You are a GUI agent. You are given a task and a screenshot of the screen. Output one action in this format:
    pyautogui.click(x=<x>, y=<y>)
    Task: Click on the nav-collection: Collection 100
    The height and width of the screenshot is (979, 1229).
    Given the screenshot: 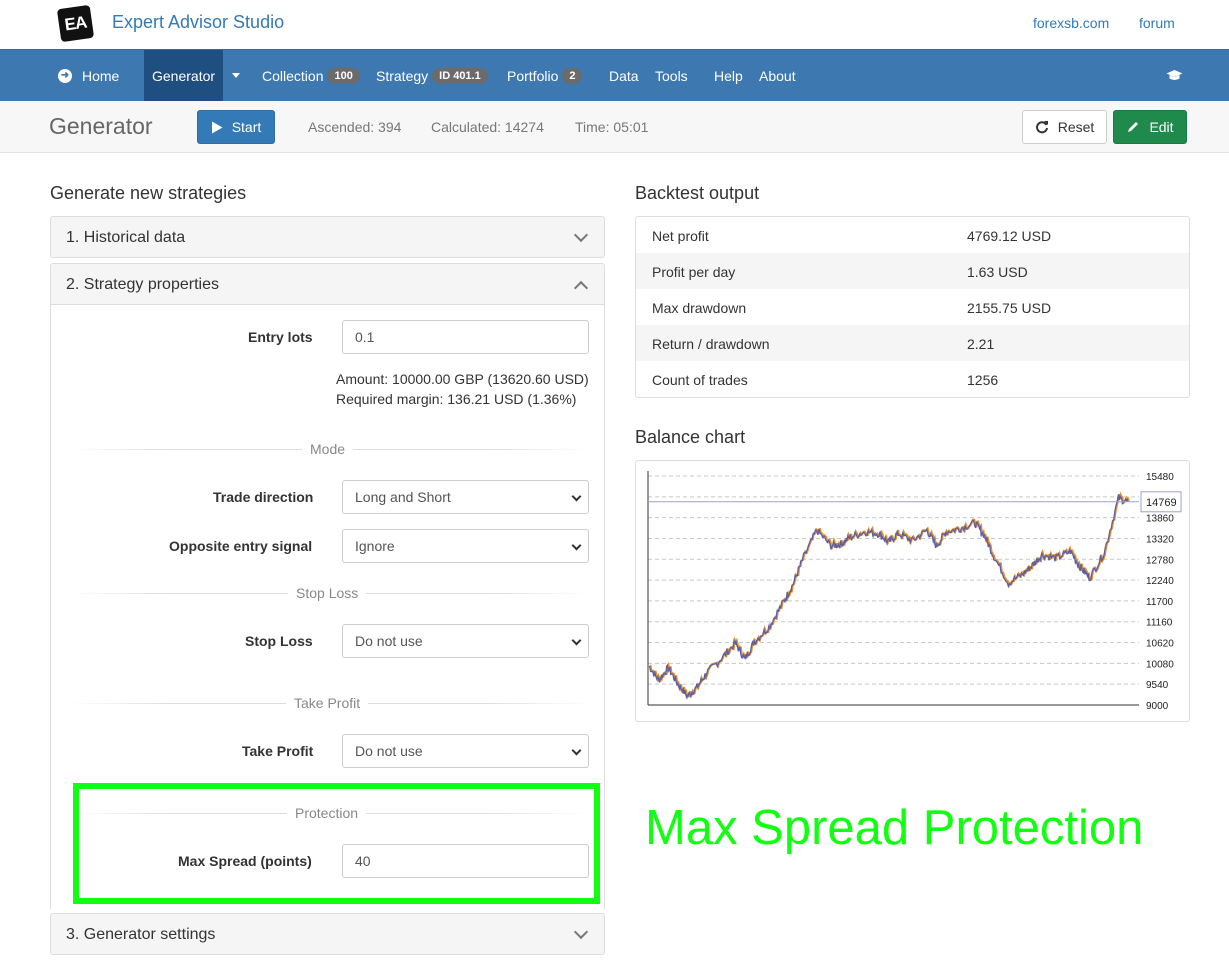 What is the action you would take?
    pyautogui.click(x=311, y=75)
    